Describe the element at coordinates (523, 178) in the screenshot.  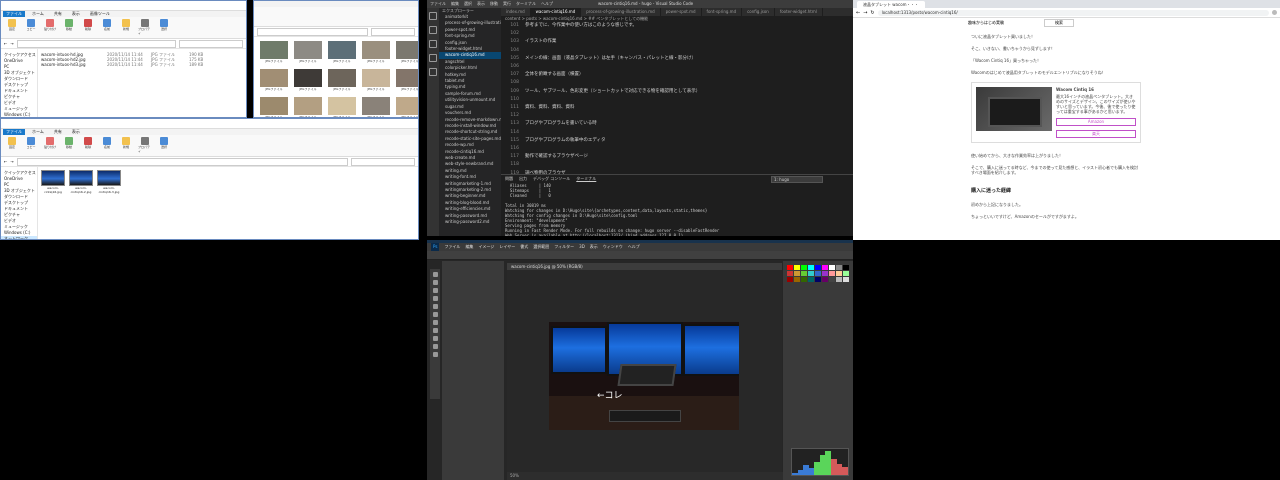
I see `panel-tab: 出力` at that location.